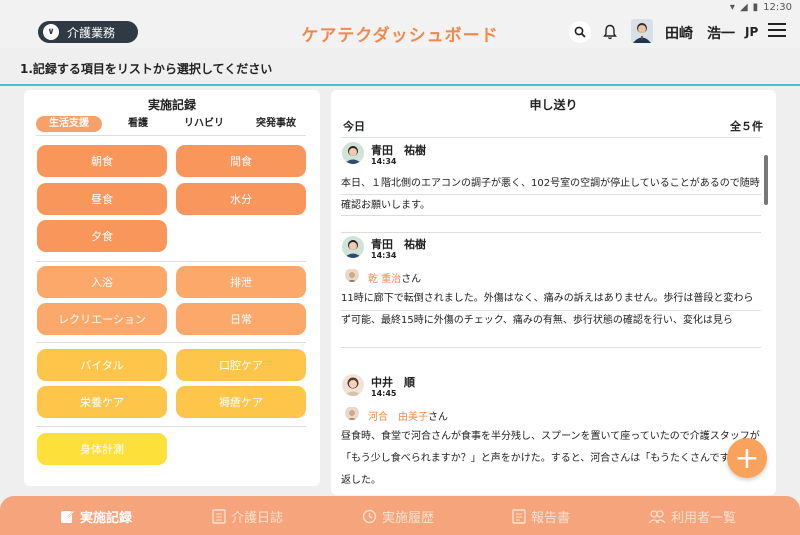  I want to click on entry-author: 中井 順, so click(393, 382).